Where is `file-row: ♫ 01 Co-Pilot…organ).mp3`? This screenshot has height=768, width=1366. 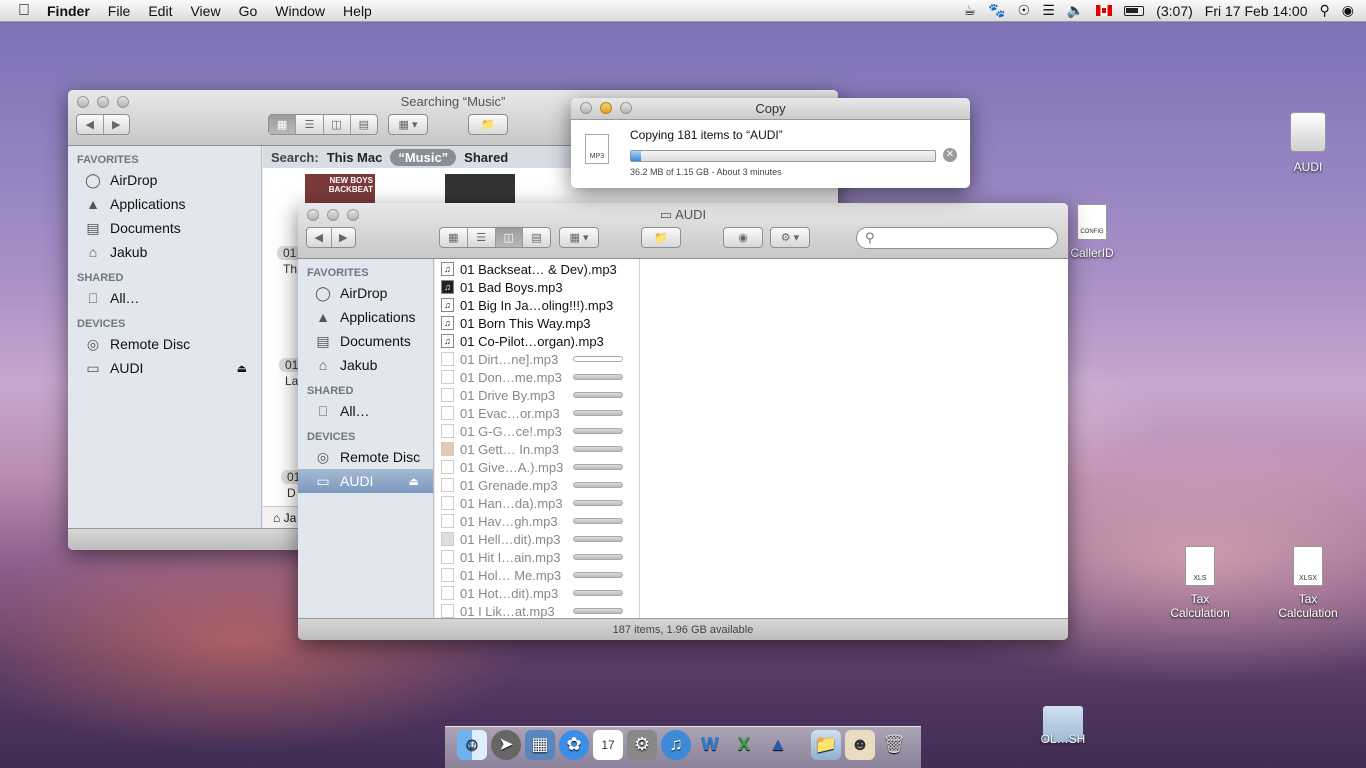
file-row: ♫ 01 Co-Pilot…organ).mp3 is located at coordinates (537, 341).